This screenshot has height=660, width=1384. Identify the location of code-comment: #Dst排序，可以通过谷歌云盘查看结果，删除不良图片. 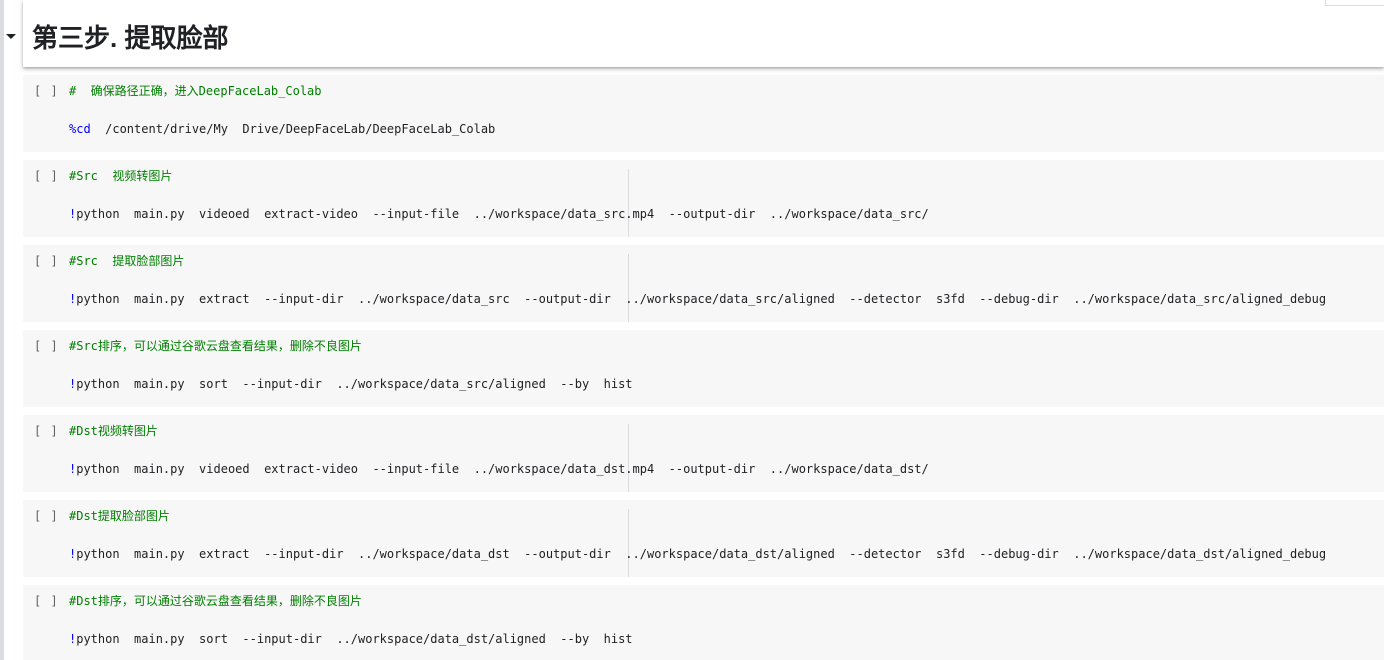
(215, 601).